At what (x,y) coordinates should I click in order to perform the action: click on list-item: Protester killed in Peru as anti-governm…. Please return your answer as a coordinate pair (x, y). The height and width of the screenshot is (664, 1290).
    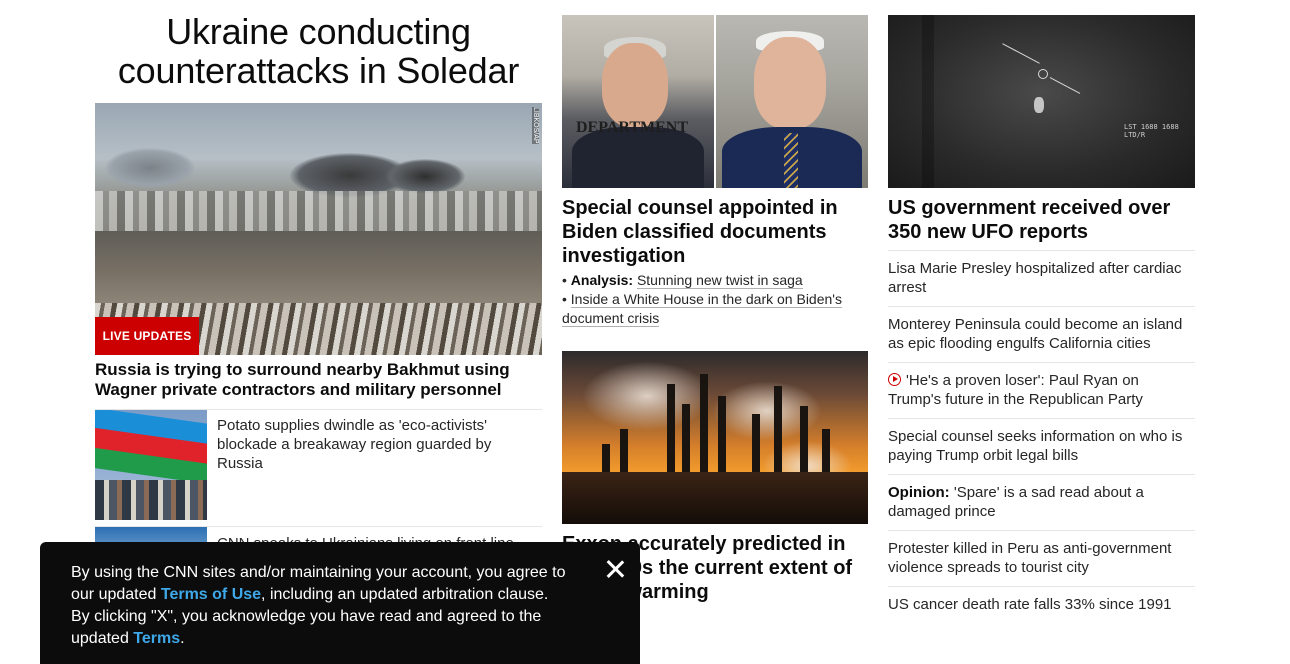
    Looking at the image, I should click on (1041, 558).